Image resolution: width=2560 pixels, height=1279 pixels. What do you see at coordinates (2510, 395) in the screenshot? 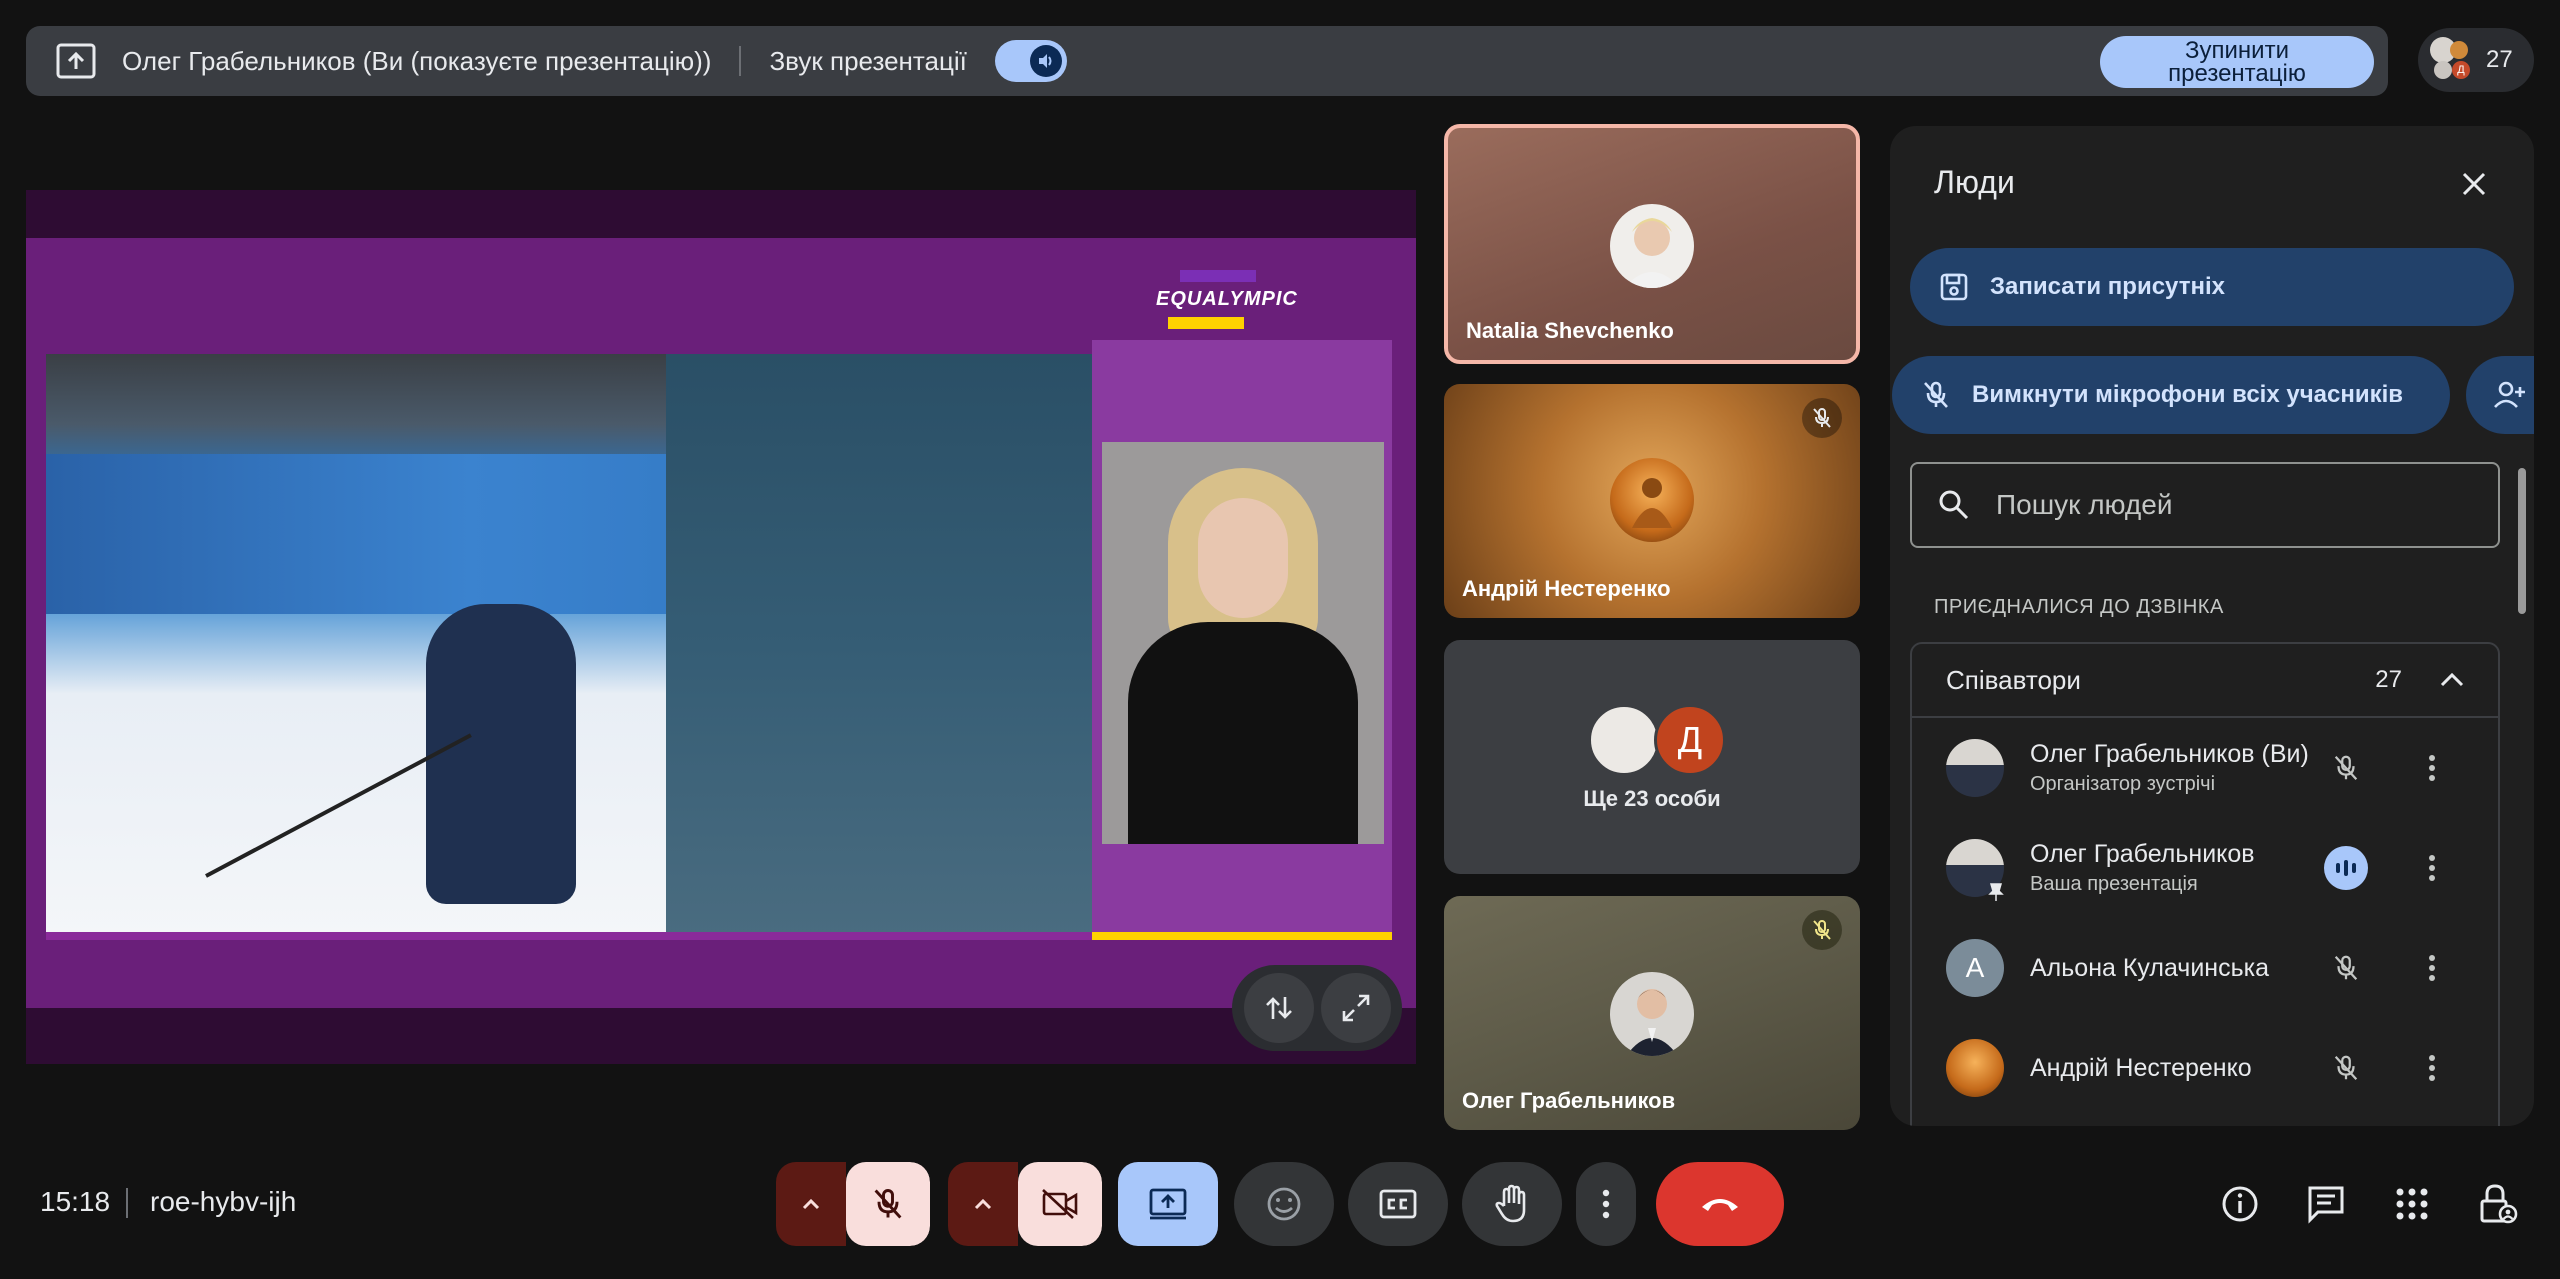
I see `person-add-icon` at bounding box center [2510, 395].